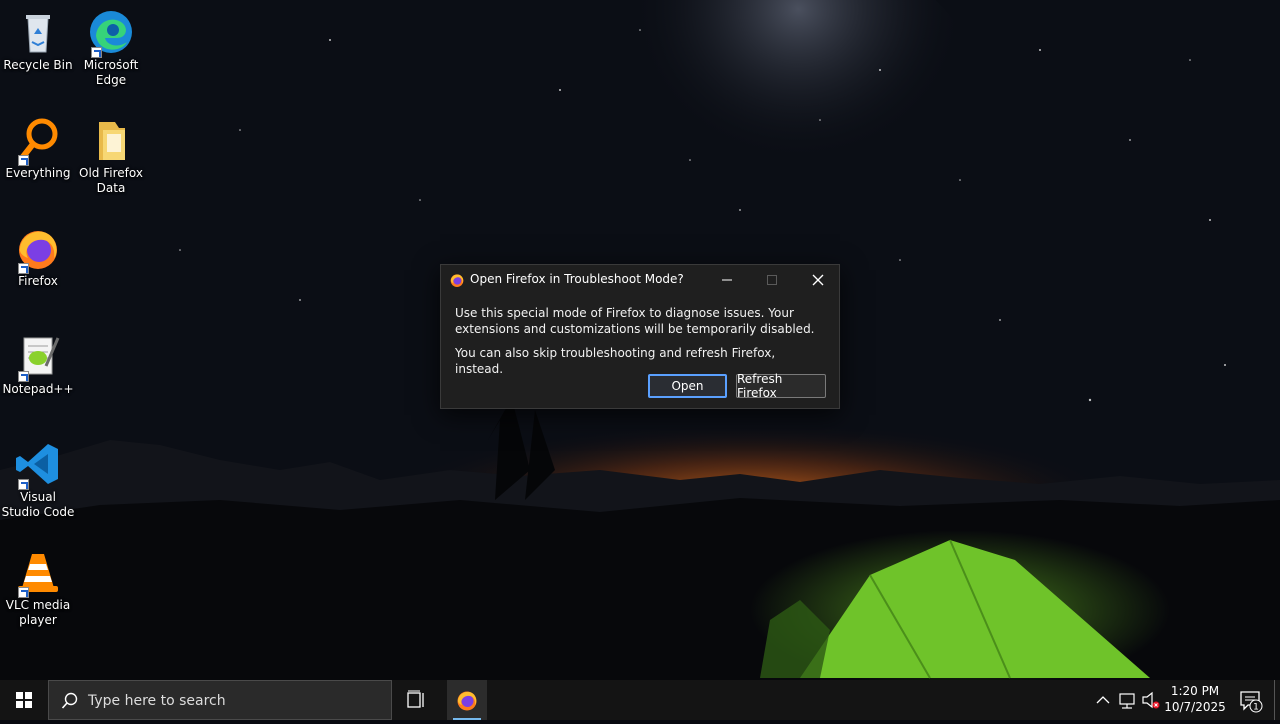 The height and width of the screenshot is (724, 1280). I want to click on desktop-icon-label: Old Firefox Data, so click(111, 180).